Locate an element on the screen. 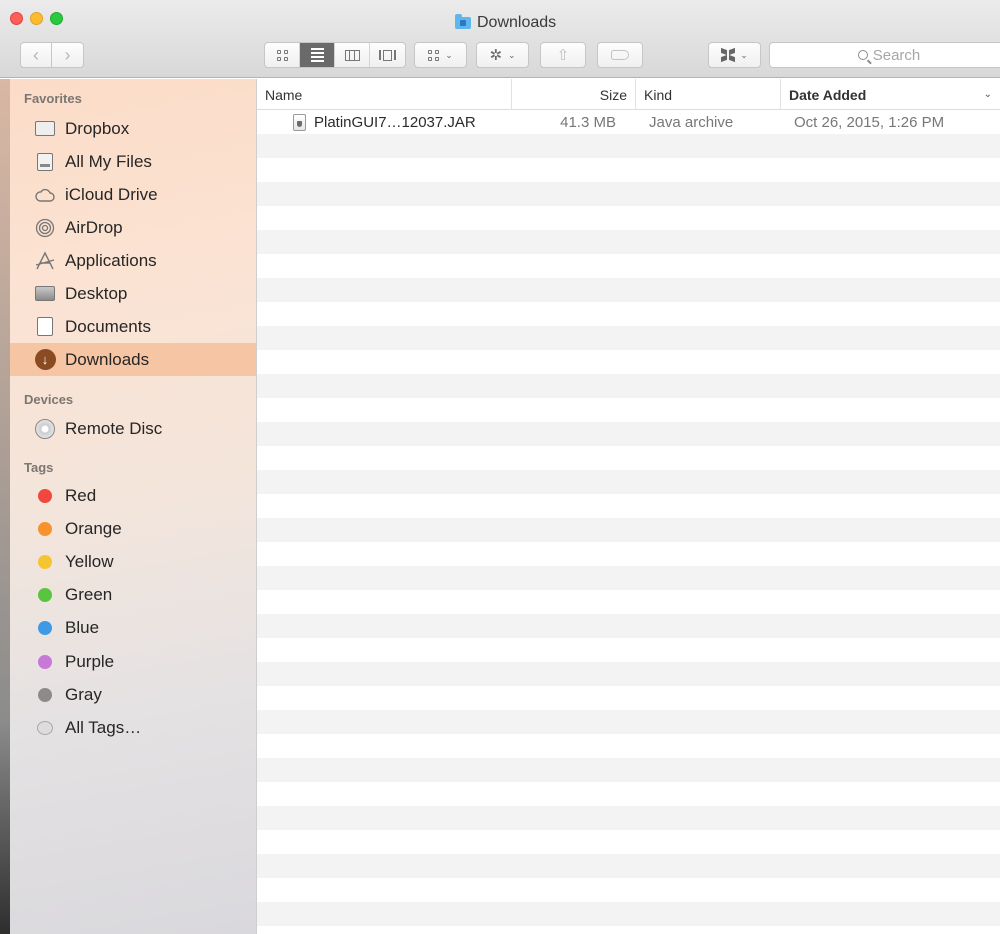 This screenshot has height=934, width=1000. red-tag-dot-icon is located at coordinates (45, 496).